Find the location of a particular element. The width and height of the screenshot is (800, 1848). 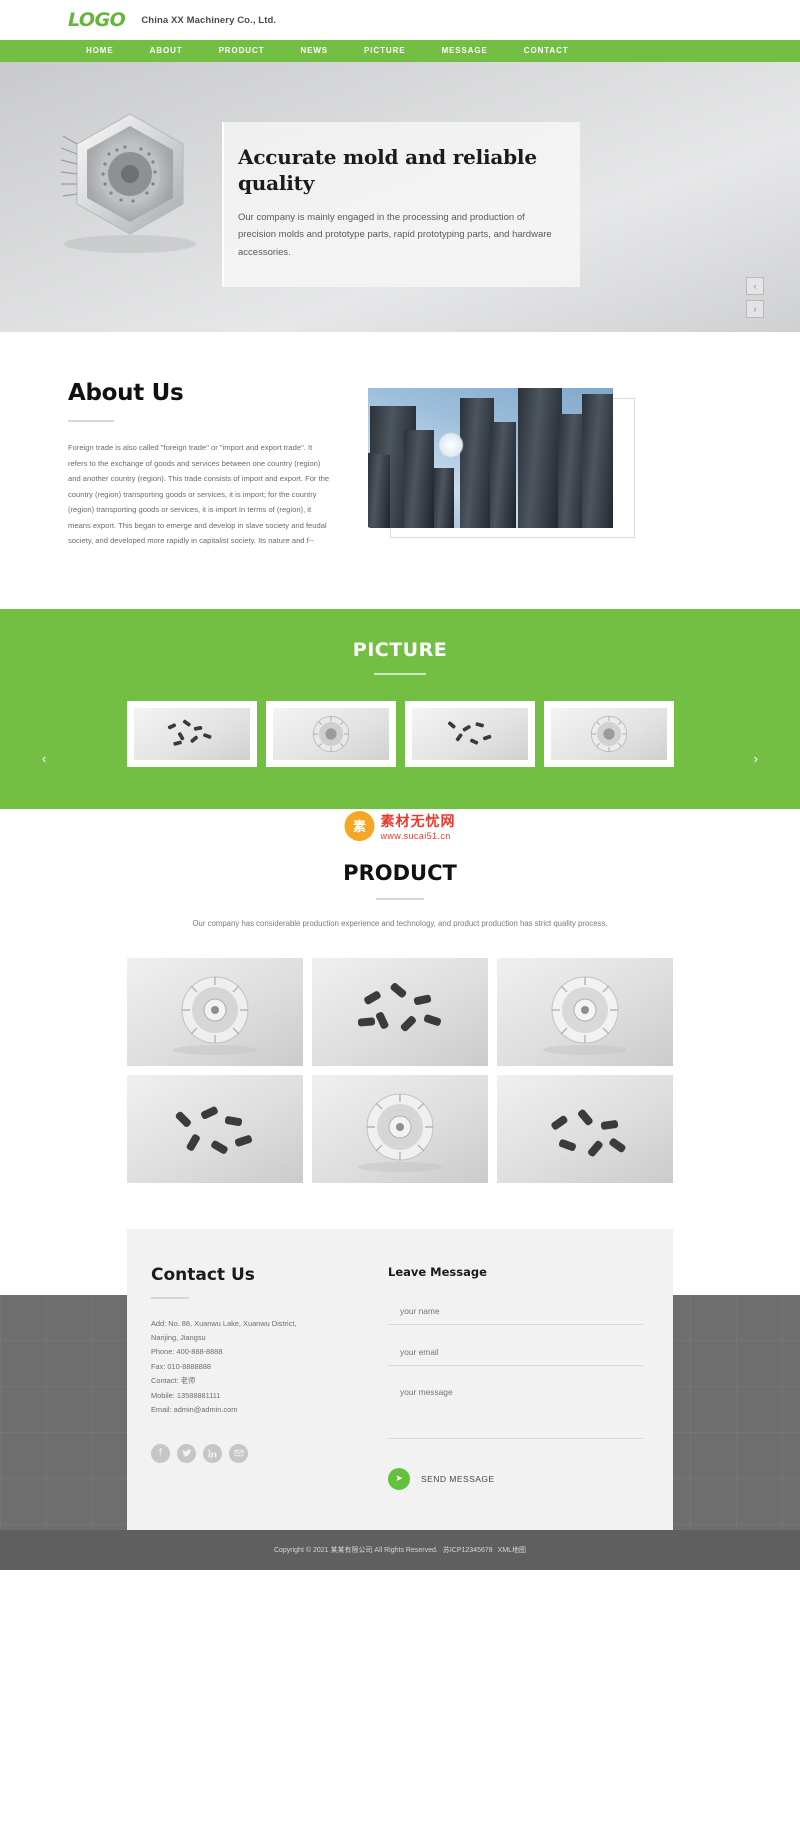

company-name: China XX Machinery Co., Ltd. is located at coordinates (209, 20).